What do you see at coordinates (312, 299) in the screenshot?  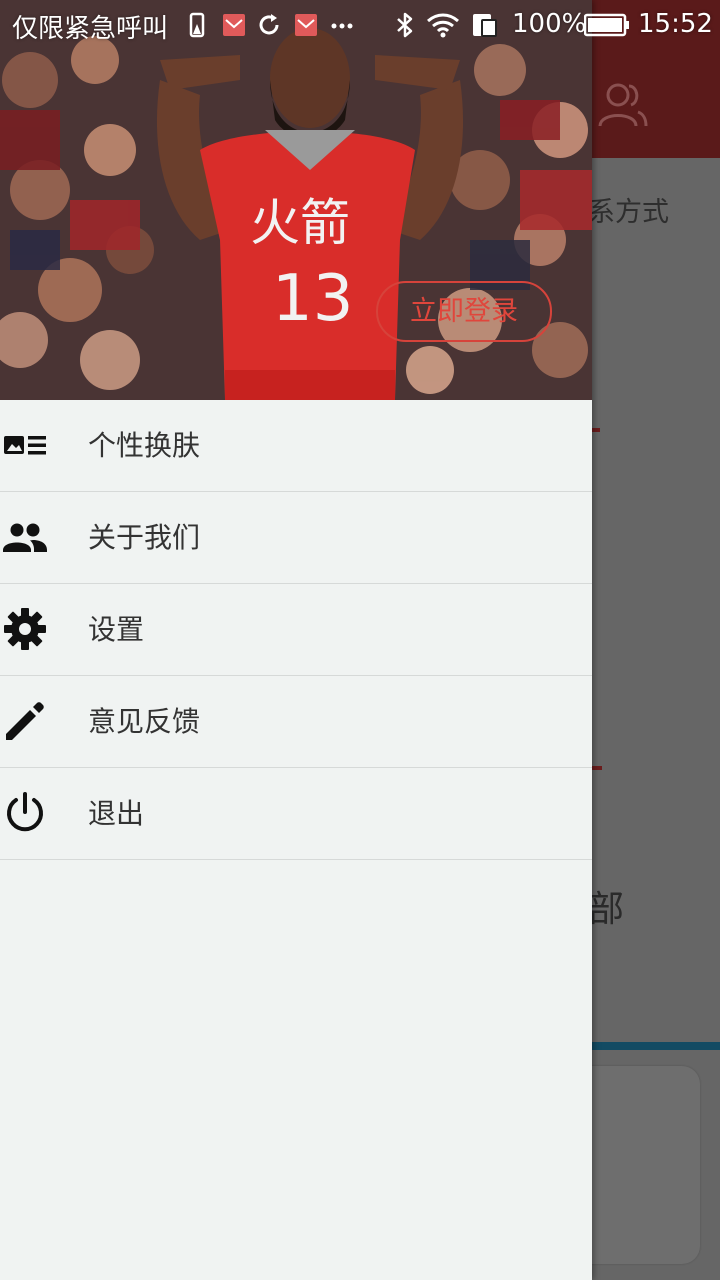 I see `jersey-number-text: 13` at bounding box center [312, 299].